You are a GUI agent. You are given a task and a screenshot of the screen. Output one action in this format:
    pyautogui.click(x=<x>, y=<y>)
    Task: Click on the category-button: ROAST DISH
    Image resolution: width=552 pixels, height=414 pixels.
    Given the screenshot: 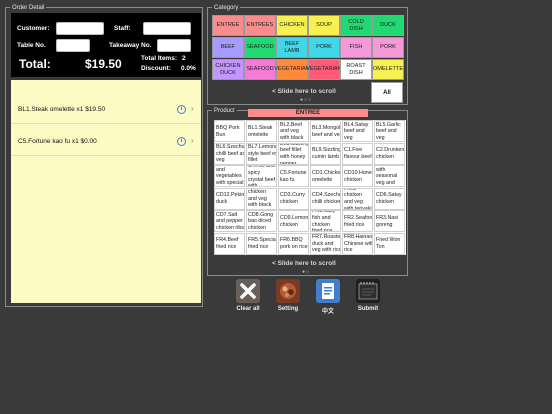 What is the action you would take?
    pyautogui.click(x=356, y=69)
    